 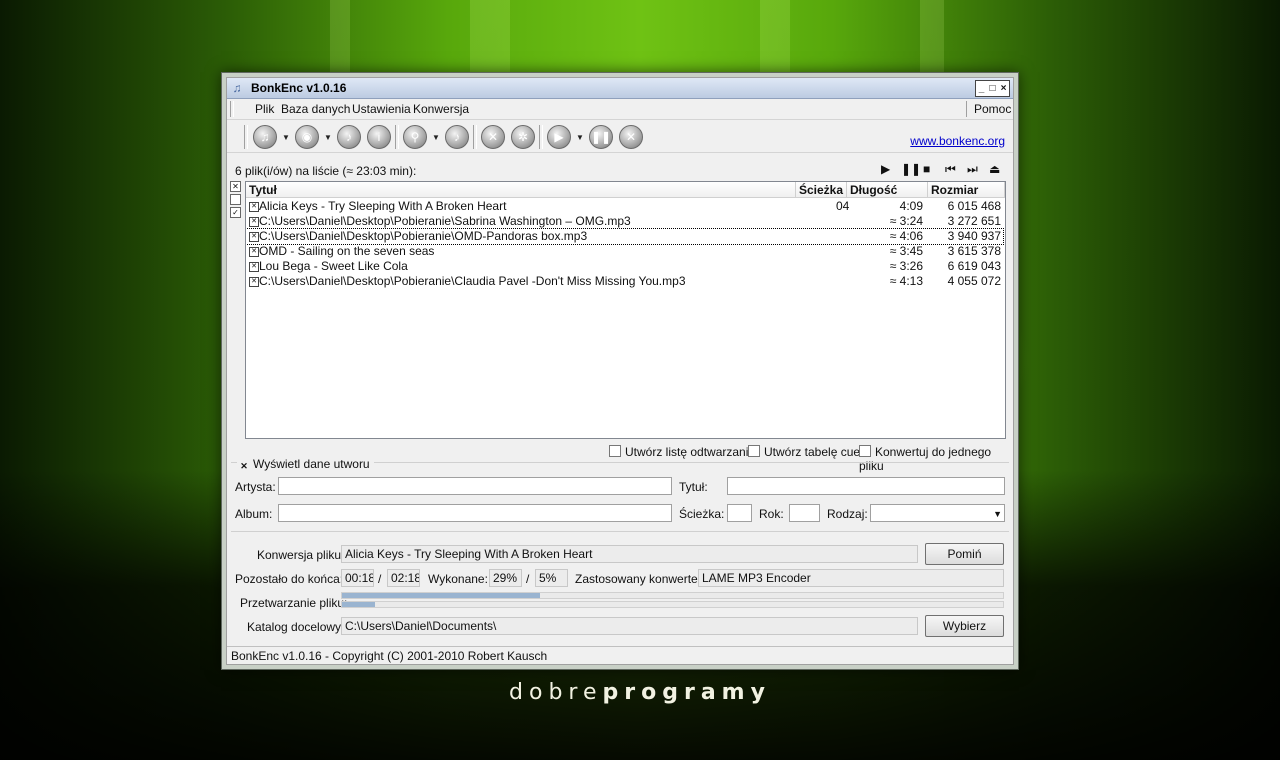 I want to click on title-label: Tytuł:, so click(x=693, y=487).